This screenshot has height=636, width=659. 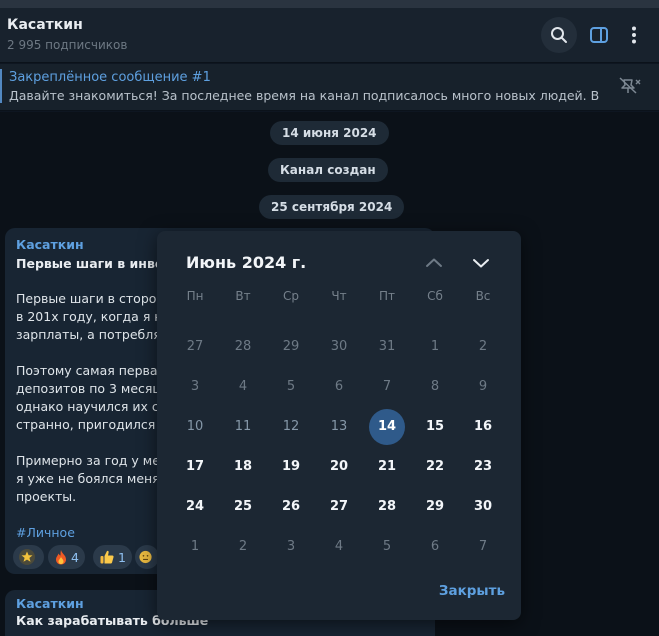 I want to click on search-button, so click(x=559, y=35).